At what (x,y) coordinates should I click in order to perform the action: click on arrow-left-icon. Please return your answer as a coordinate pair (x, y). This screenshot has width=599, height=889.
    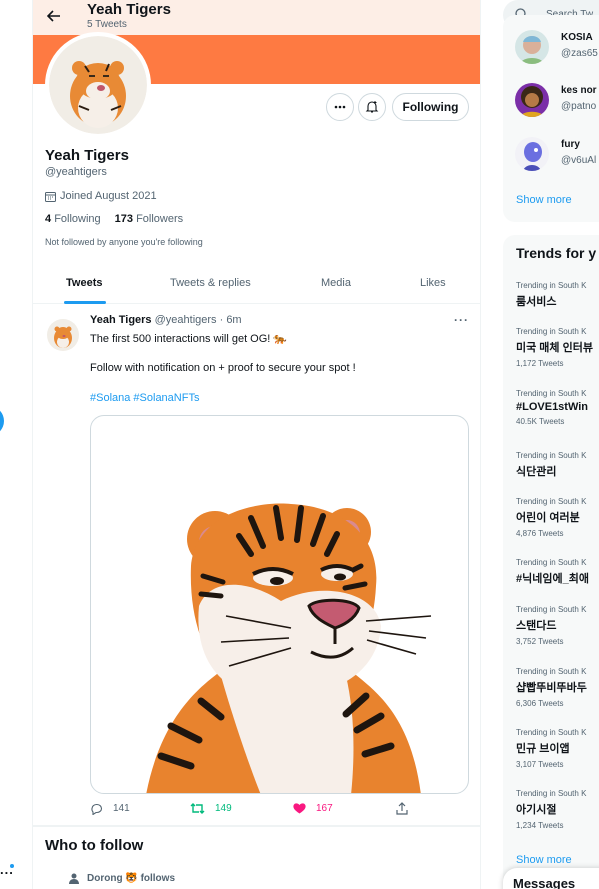
    Looking at the image, I should click on (53, 16).